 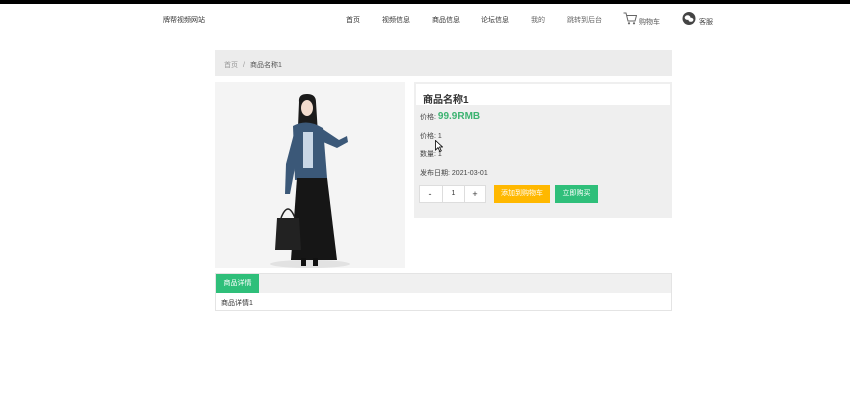 I want to click on price-row: 价格: 99.9RMB, so click(x=450, y=116).